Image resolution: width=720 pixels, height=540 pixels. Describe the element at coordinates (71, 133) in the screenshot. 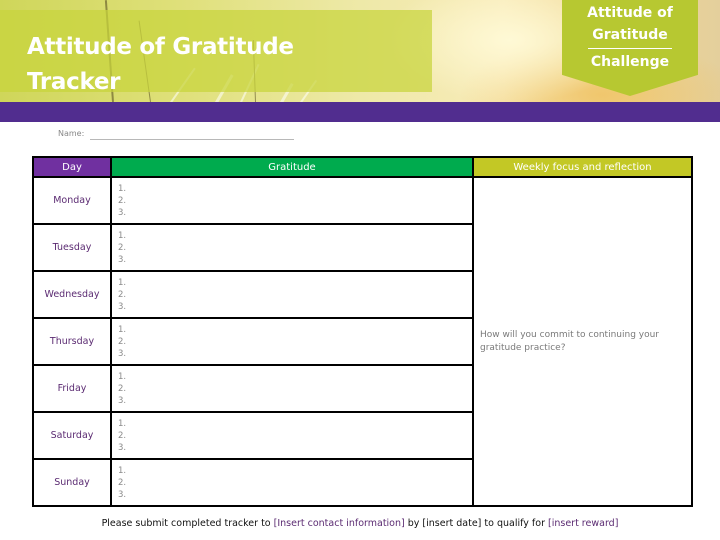

I see `name-label: Name:` at that location.